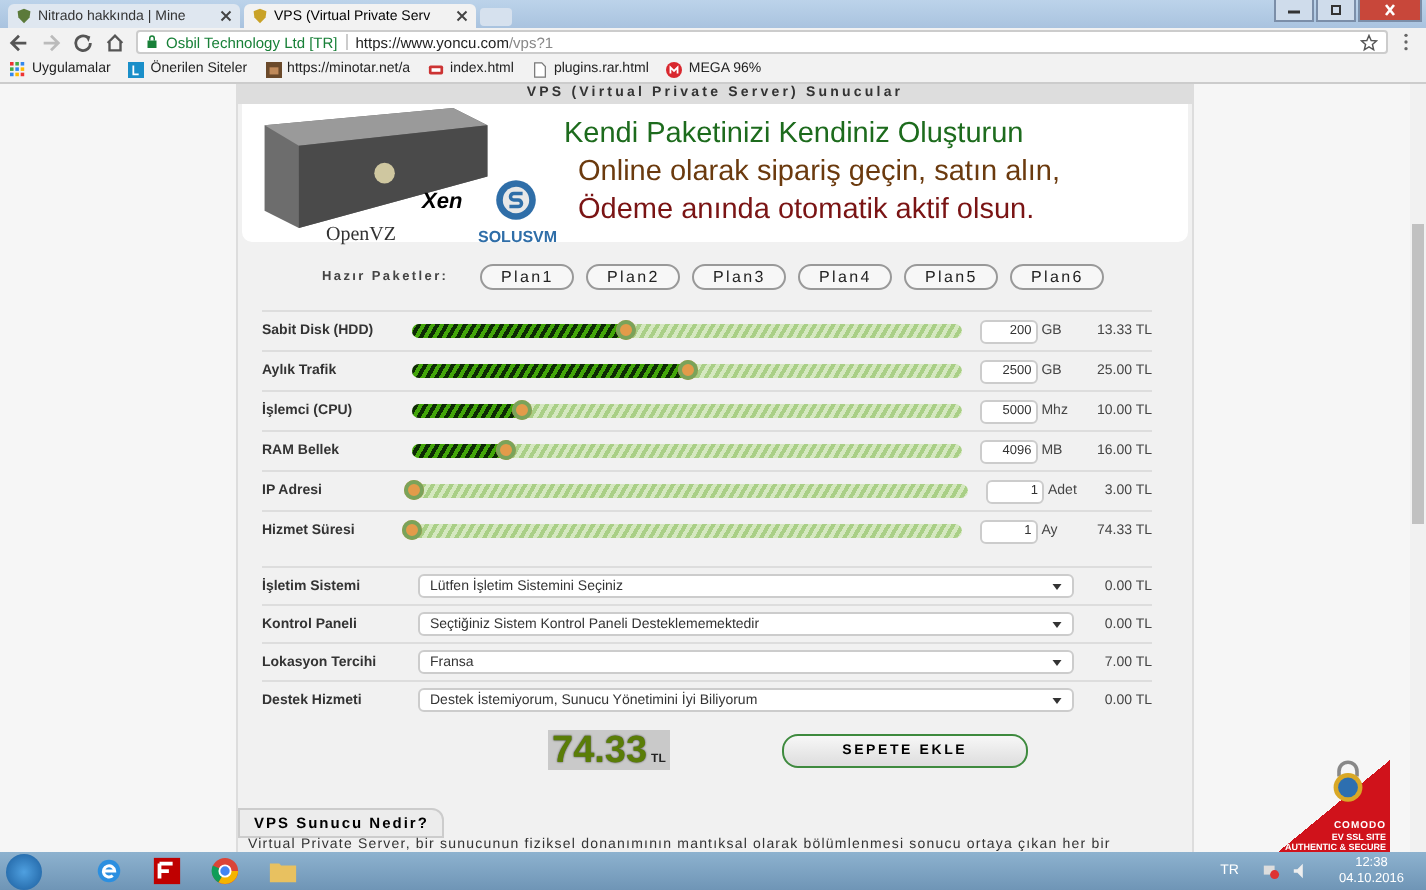  Describe the element at coordinates (167, 871) in the screenshot. I see `filezilla-icon` at that location.